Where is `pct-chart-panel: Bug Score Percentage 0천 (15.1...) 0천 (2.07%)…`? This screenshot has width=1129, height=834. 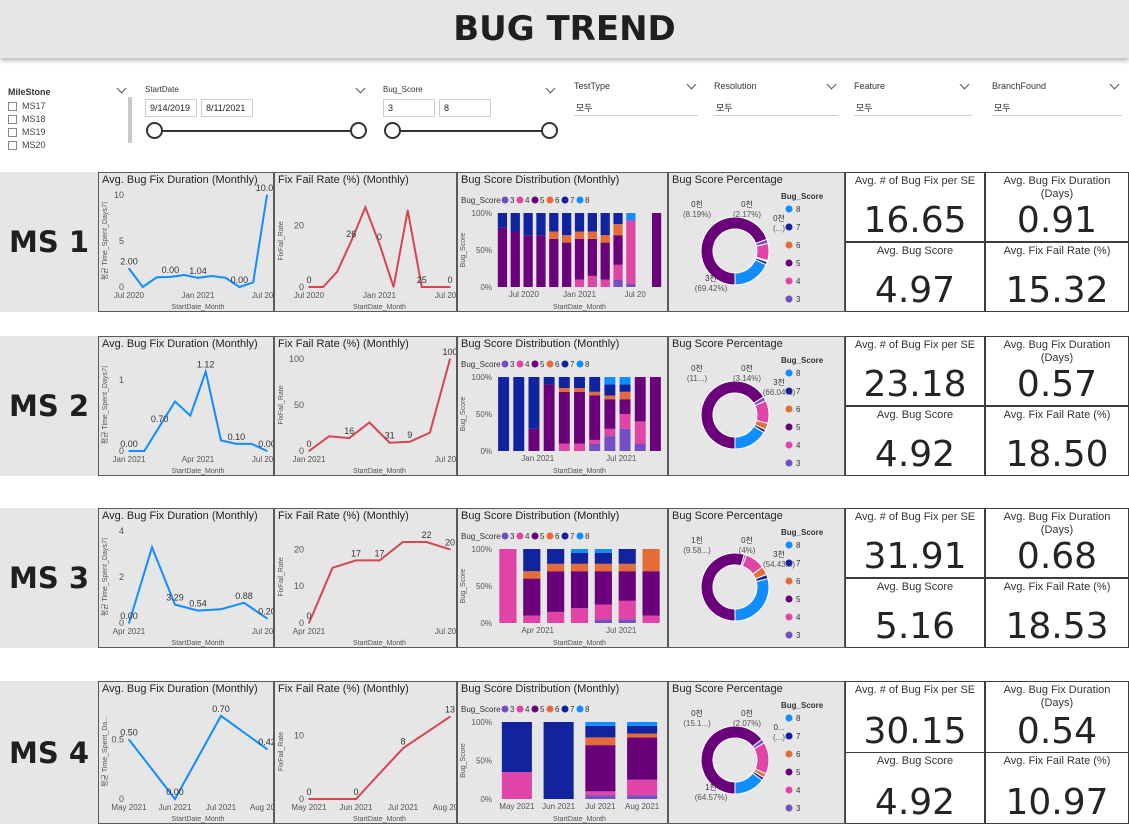 pct-chart-panel: Bug Score Percentage 0천 (15.1...) 0천 (2.07%)… is located at coordinates (756, 752).